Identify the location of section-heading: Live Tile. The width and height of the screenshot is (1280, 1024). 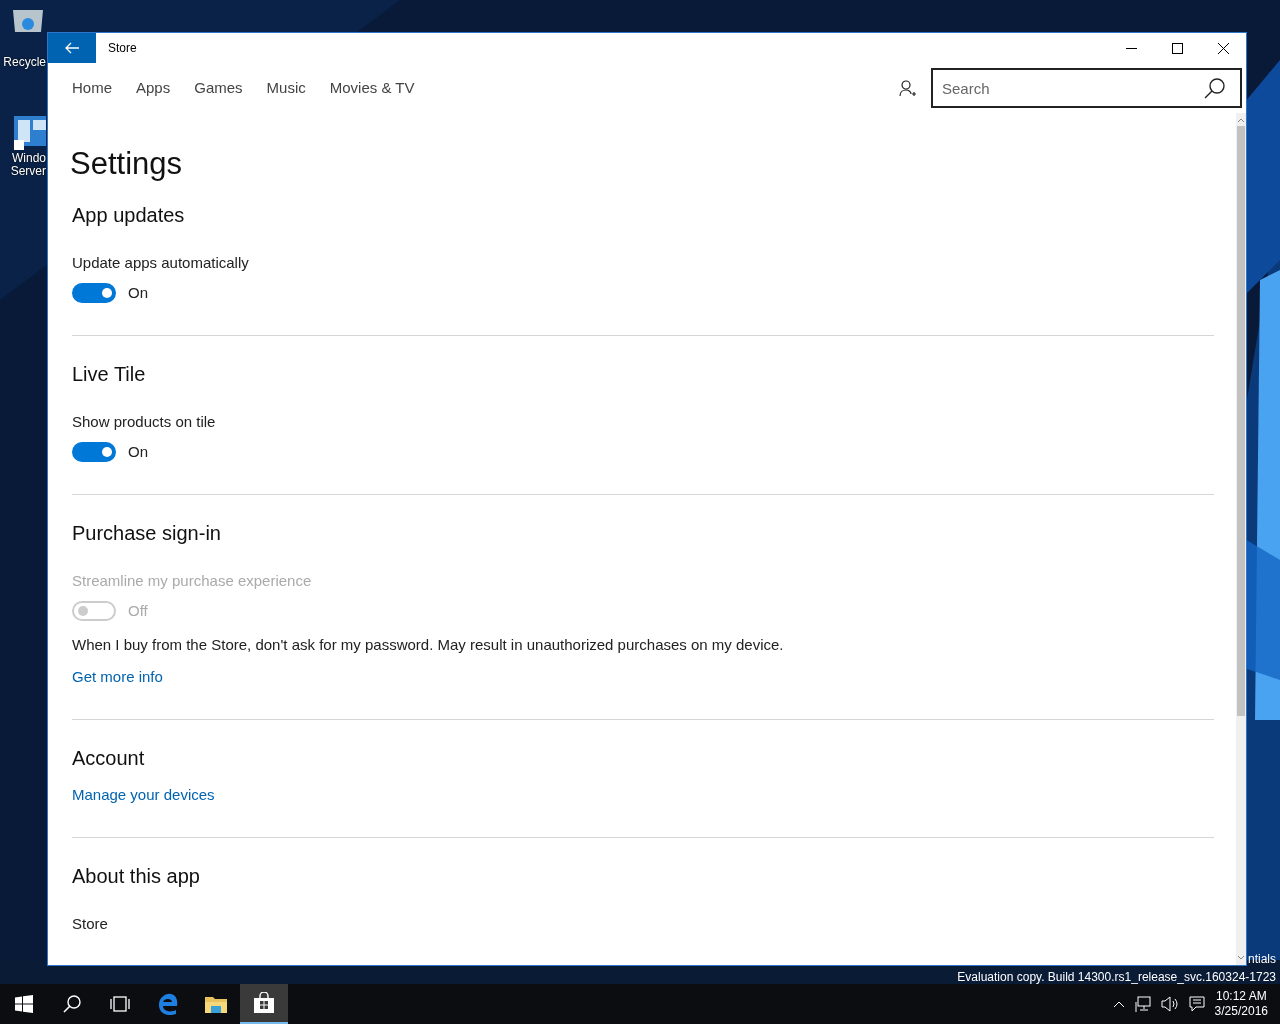
(109, 374).